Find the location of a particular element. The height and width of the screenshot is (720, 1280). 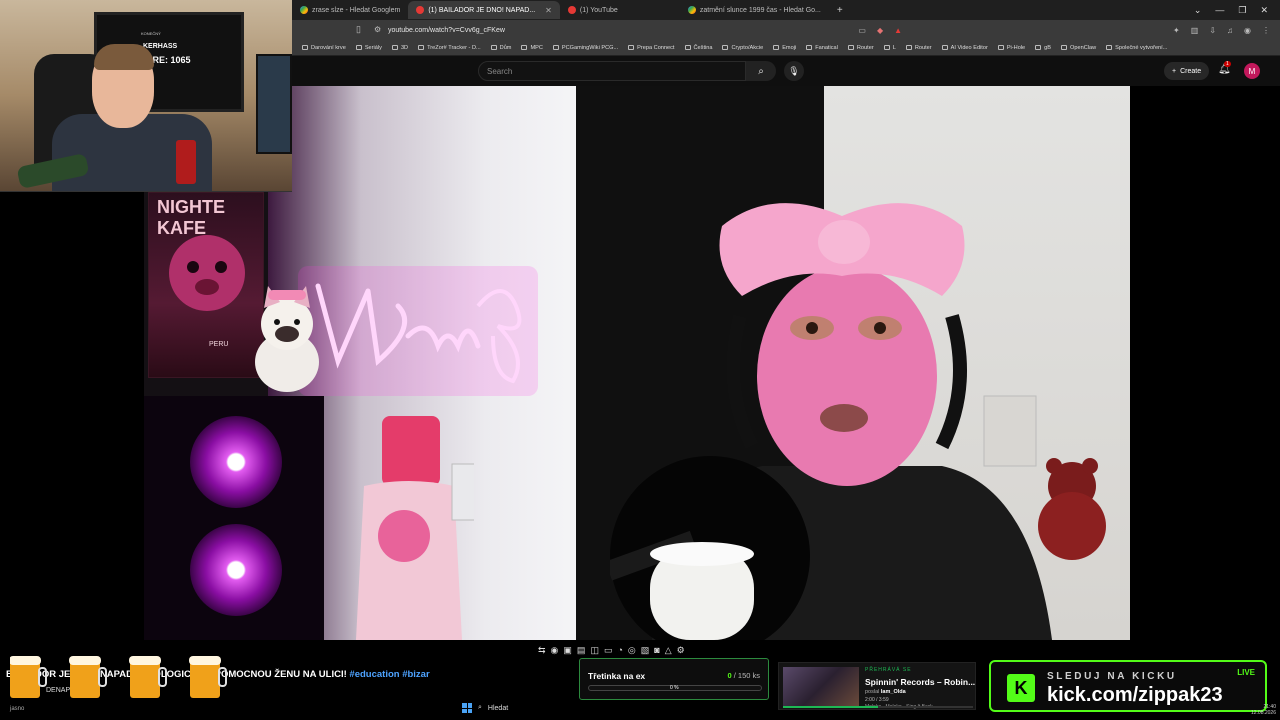

bookmark-item: OpenClaw is located at coordinates (1078, 48).